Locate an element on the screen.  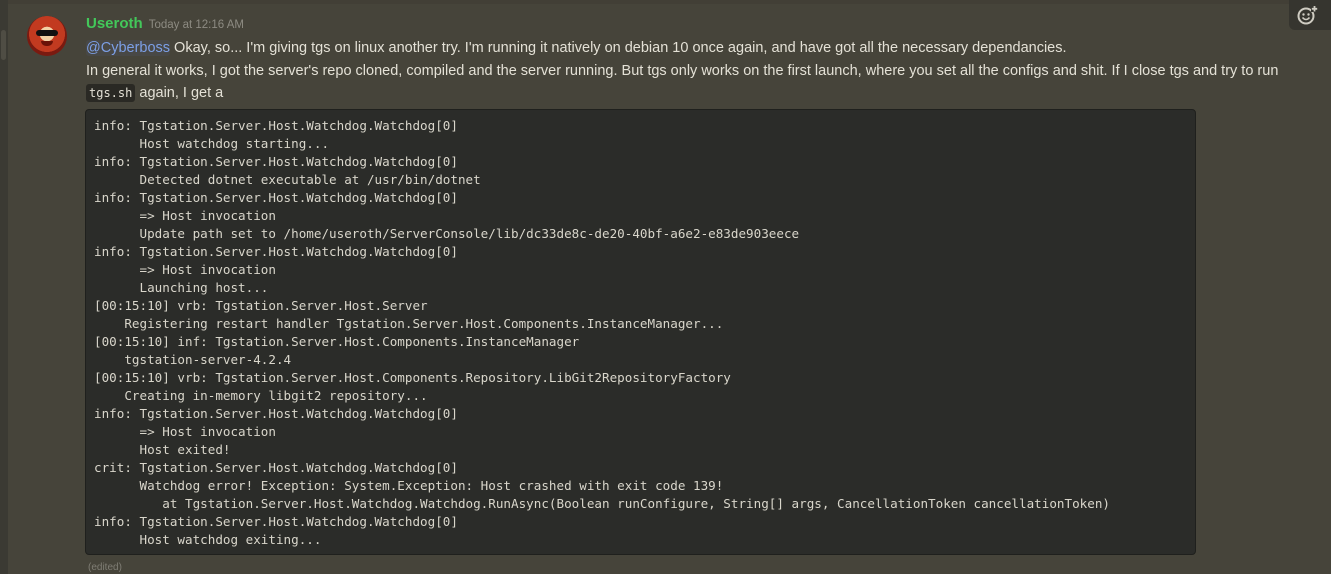
message-text: again, I get a is located at coordinates (179, 93).